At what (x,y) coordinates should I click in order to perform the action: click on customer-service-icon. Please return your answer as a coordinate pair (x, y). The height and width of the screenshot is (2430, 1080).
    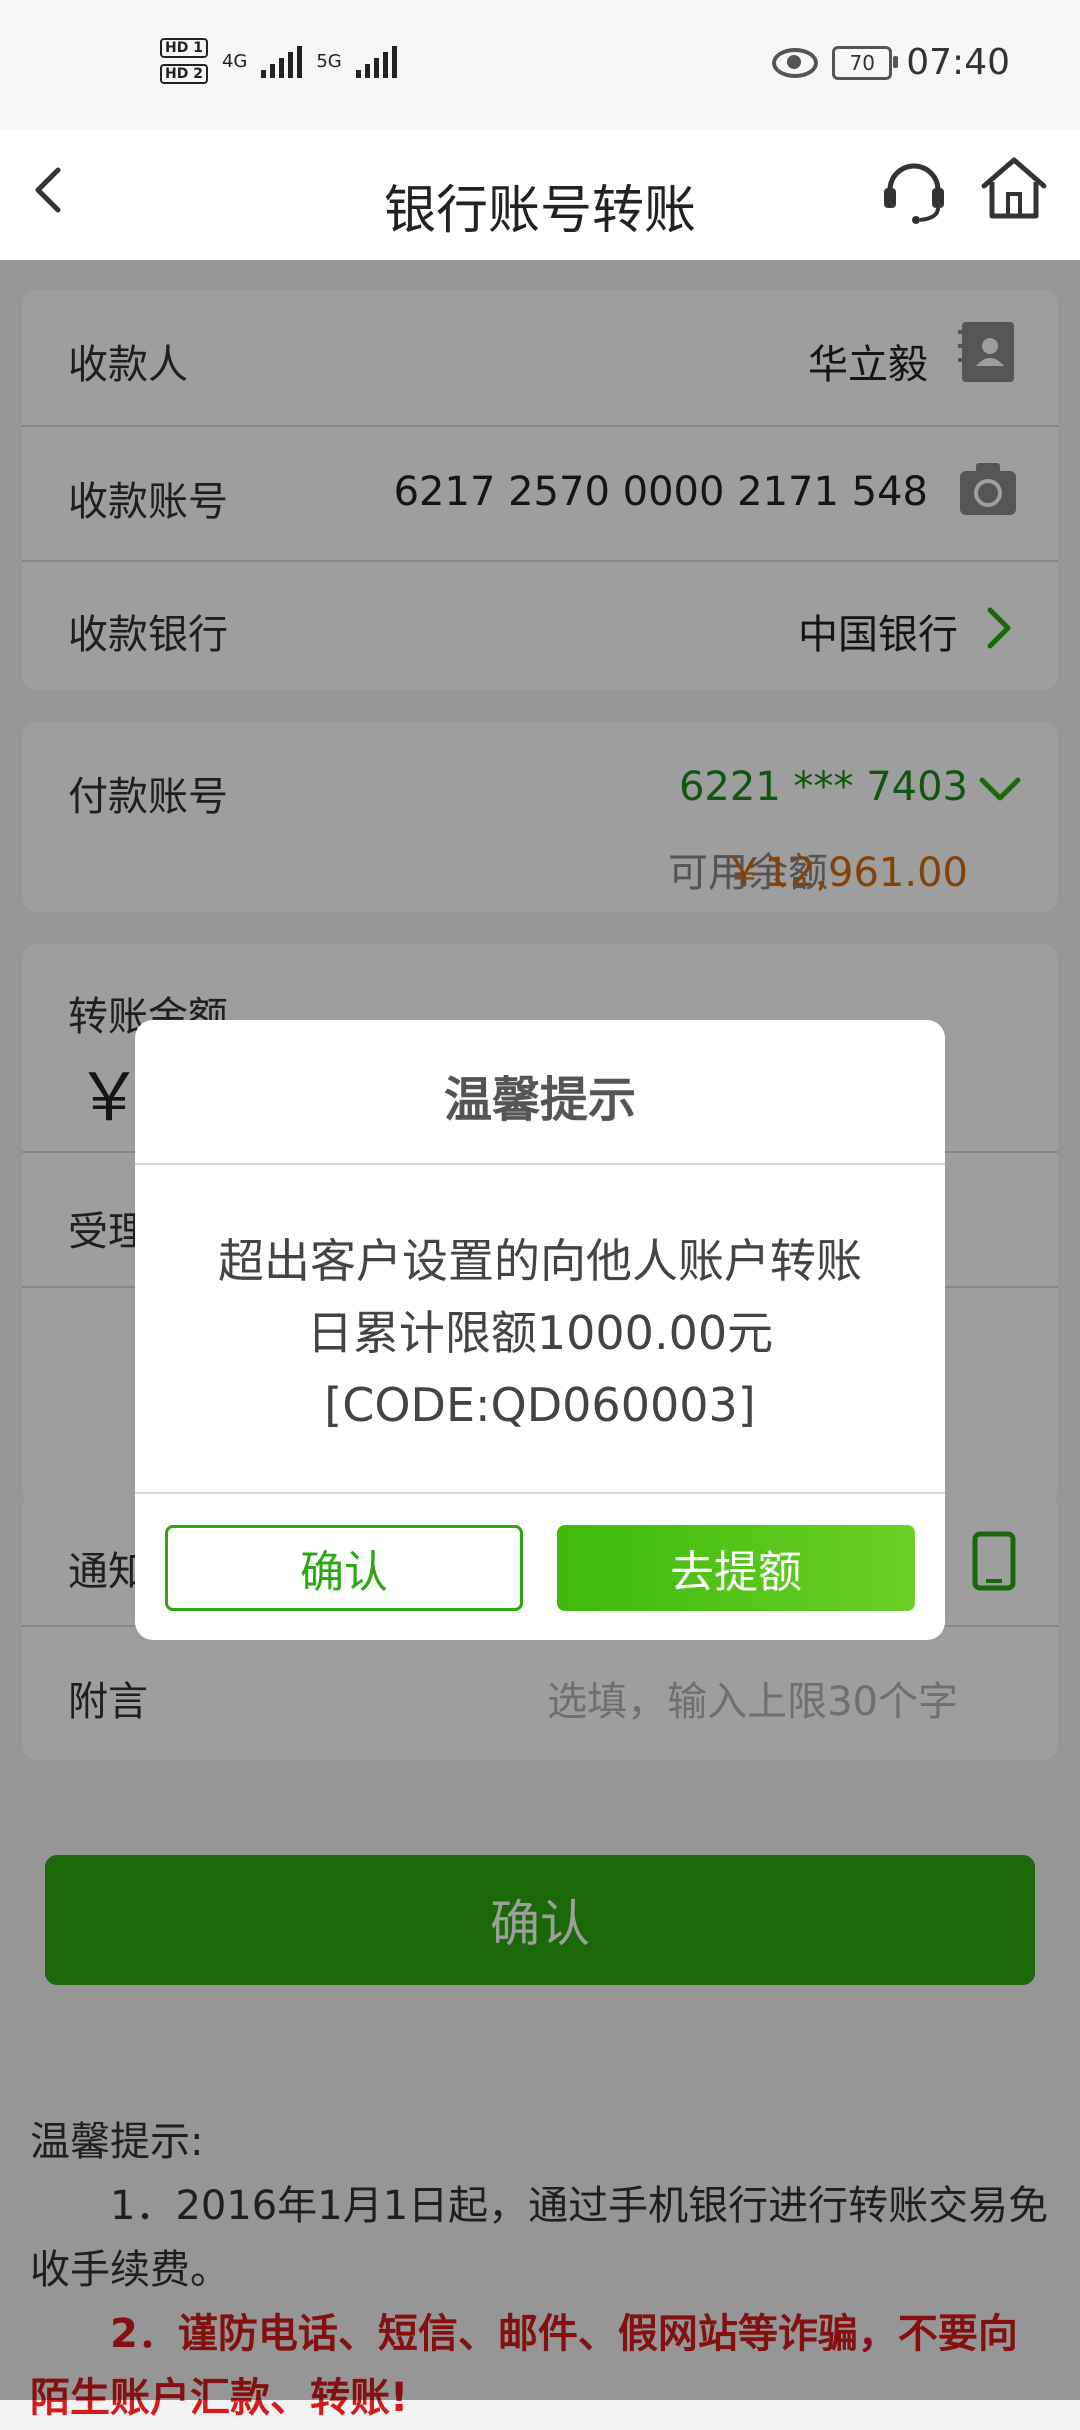
    Looking at the image, I should click on (914, 188).